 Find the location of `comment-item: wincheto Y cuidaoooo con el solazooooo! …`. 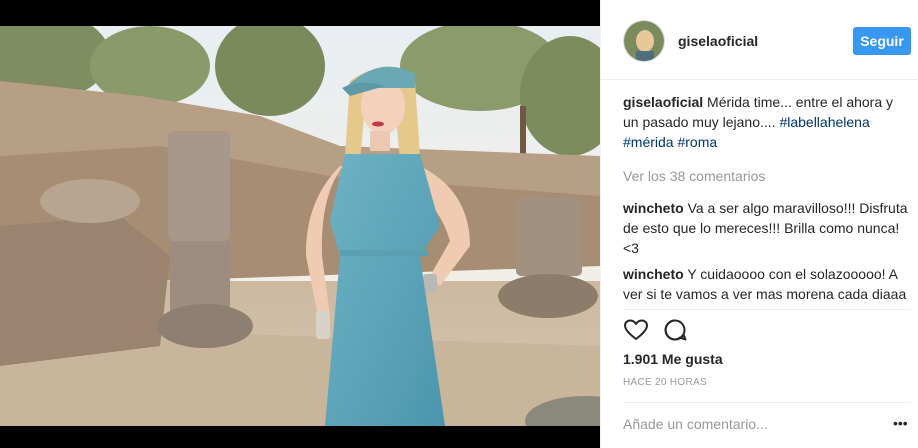

comment-item: wincheto Y cuidaoooo con el solazooooo! … is located at coordinates (767, 285).